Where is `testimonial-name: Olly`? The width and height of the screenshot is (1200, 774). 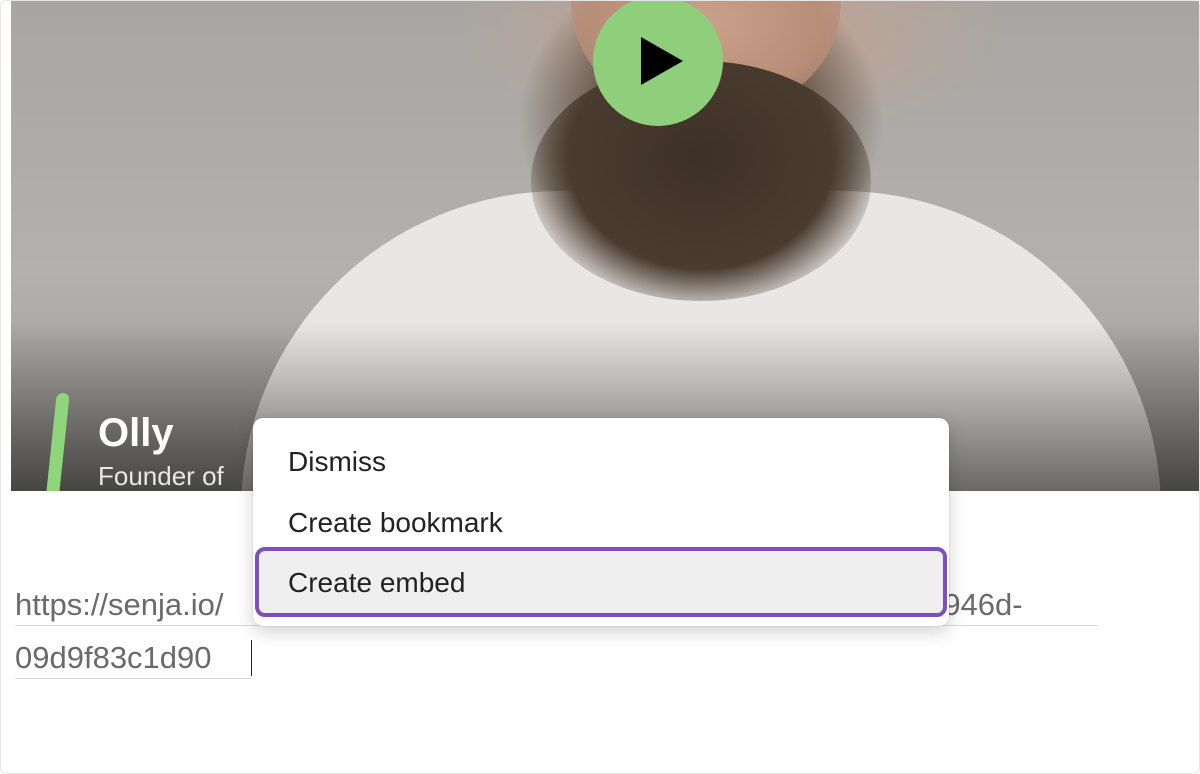
testimonial-name: Olly is located at coordinates (136, 433).